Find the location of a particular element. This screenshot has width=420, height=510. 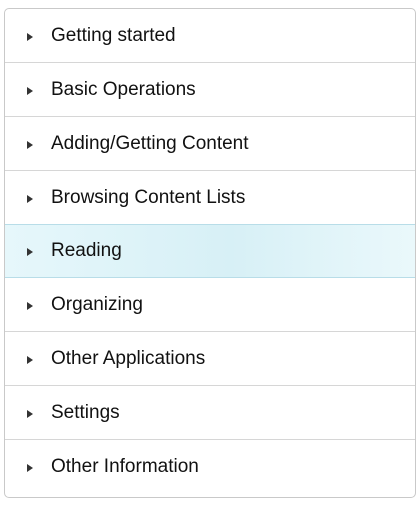

nav-item-settings: Settings is located at coordinates (210, 413).